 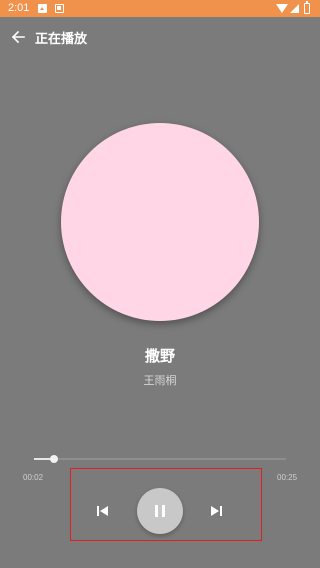 I want to click on previous-button, so click(x=103, y=511).